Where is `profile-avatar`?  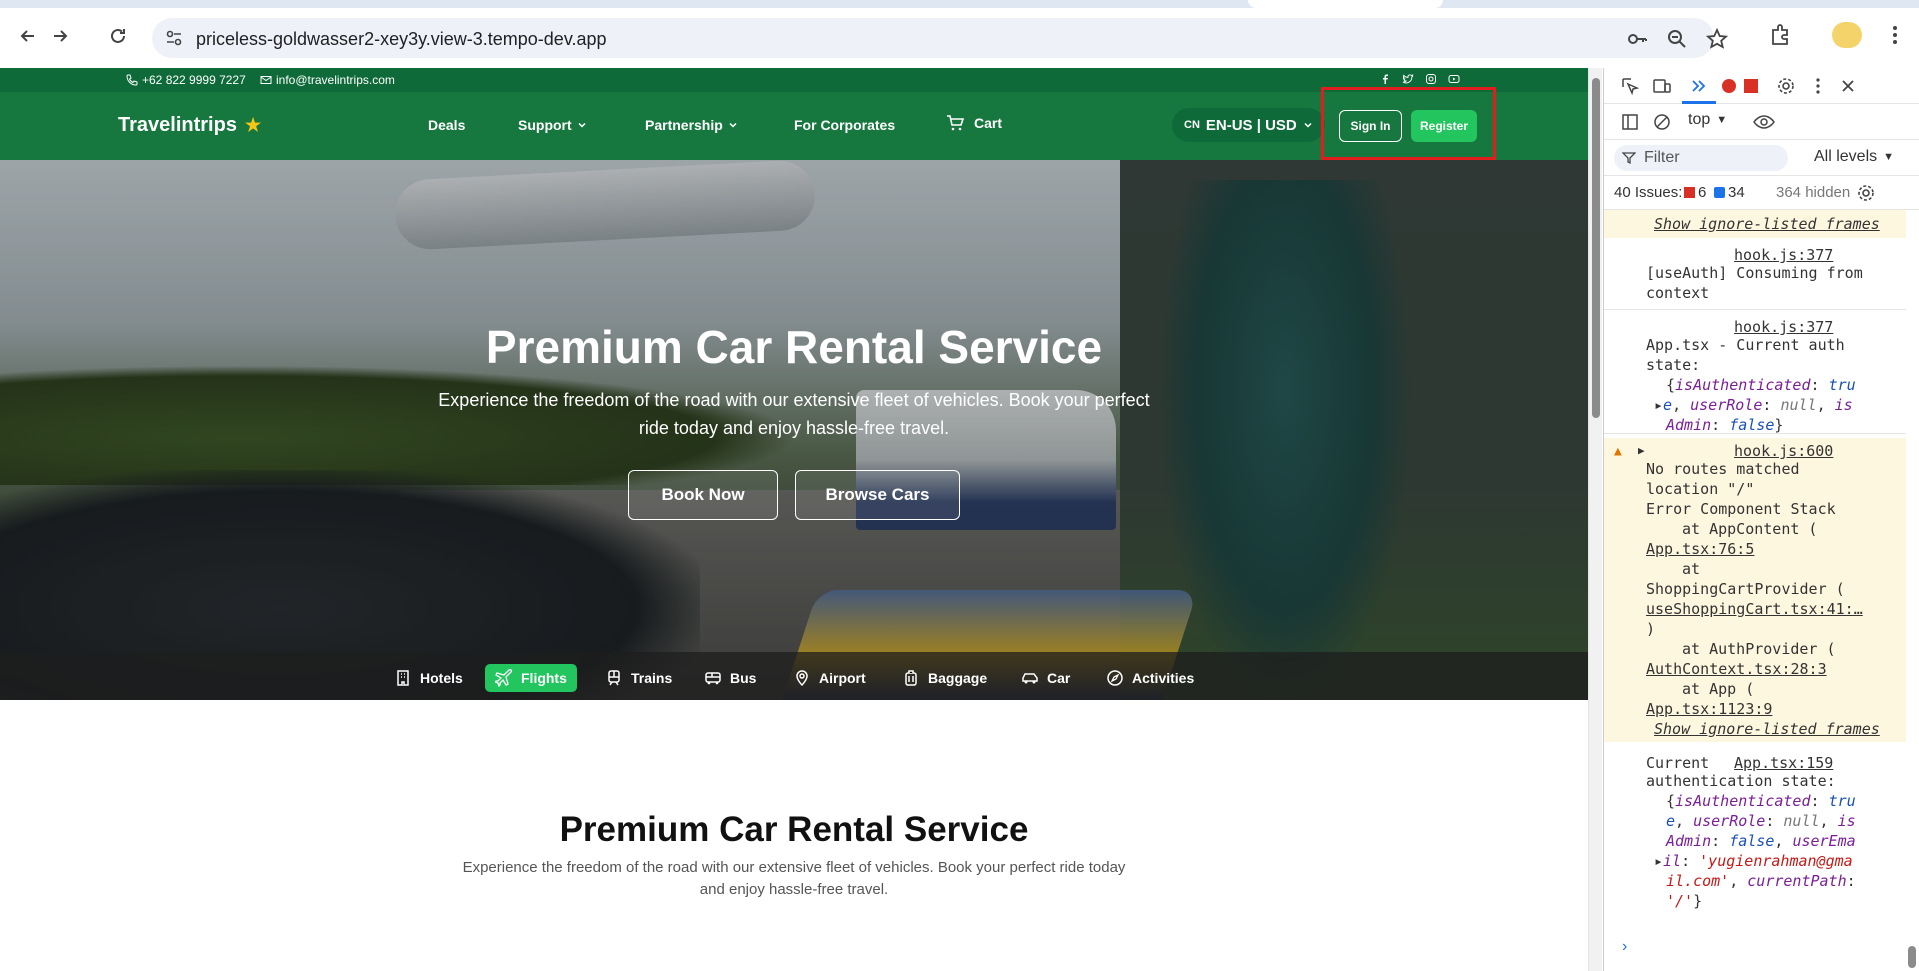 profile-avatar is located at coordinates (1847, 35).